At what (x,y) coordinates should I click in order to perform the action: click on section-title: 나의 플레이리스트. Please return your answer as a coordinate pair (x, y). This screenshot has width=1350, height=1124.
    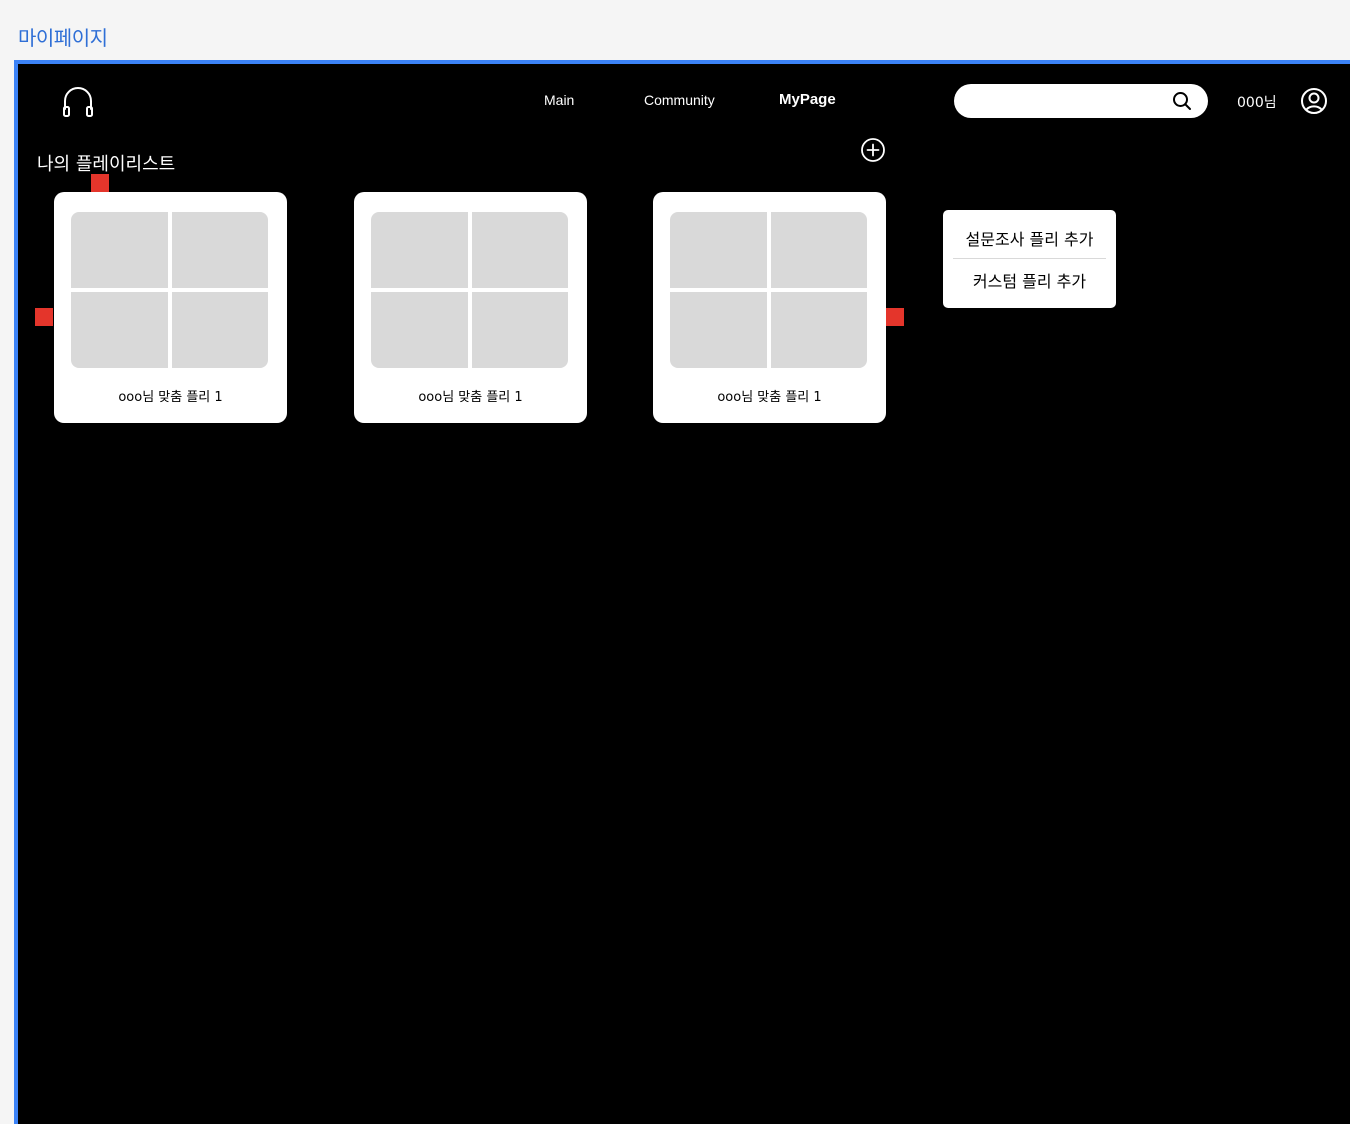
    Looking at the image, I should click on (106, 164).